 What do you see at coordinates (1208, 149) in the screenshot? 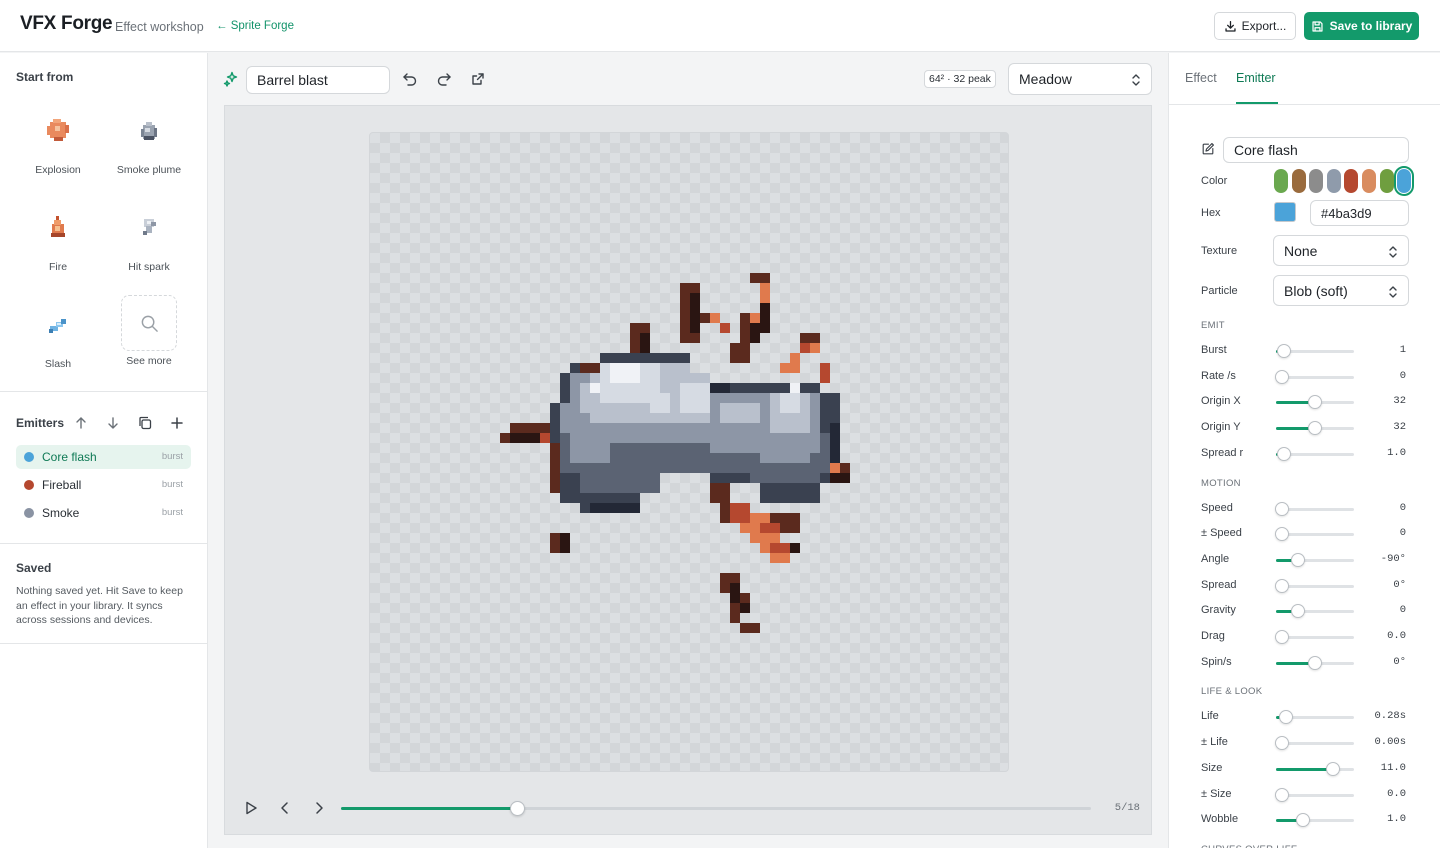
I see `edit-icon` at bounding box center [1208, 149].